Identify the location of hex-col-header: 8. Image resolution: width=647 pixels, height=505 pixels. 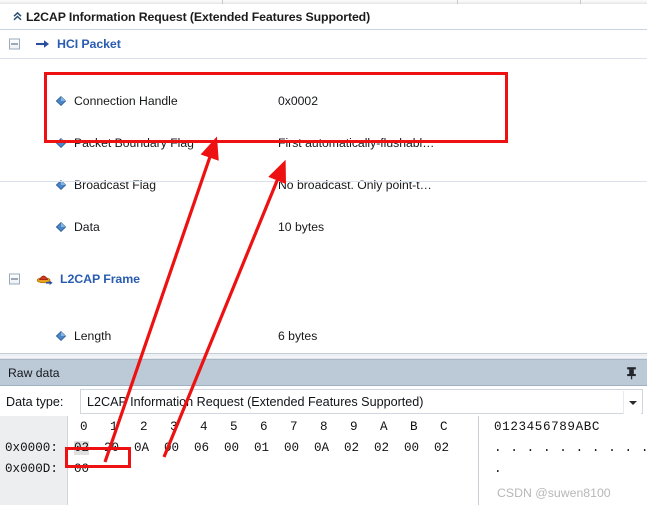
(324, 427).